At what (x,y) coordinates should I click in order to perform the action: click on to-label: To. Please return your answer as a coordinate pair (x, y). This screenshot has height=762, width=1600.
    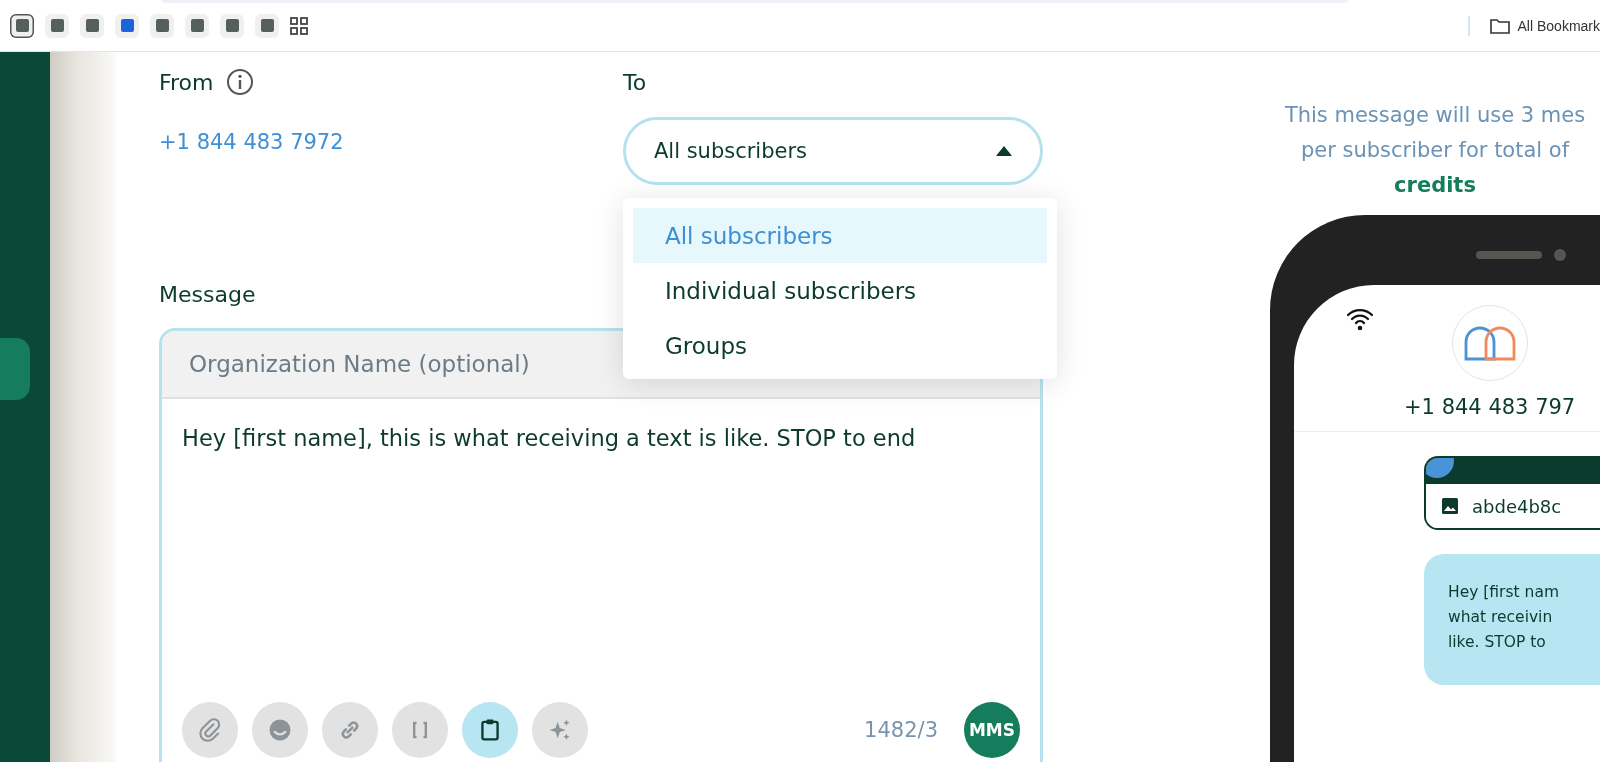
    Looking at the image, I should click on (634, 82).